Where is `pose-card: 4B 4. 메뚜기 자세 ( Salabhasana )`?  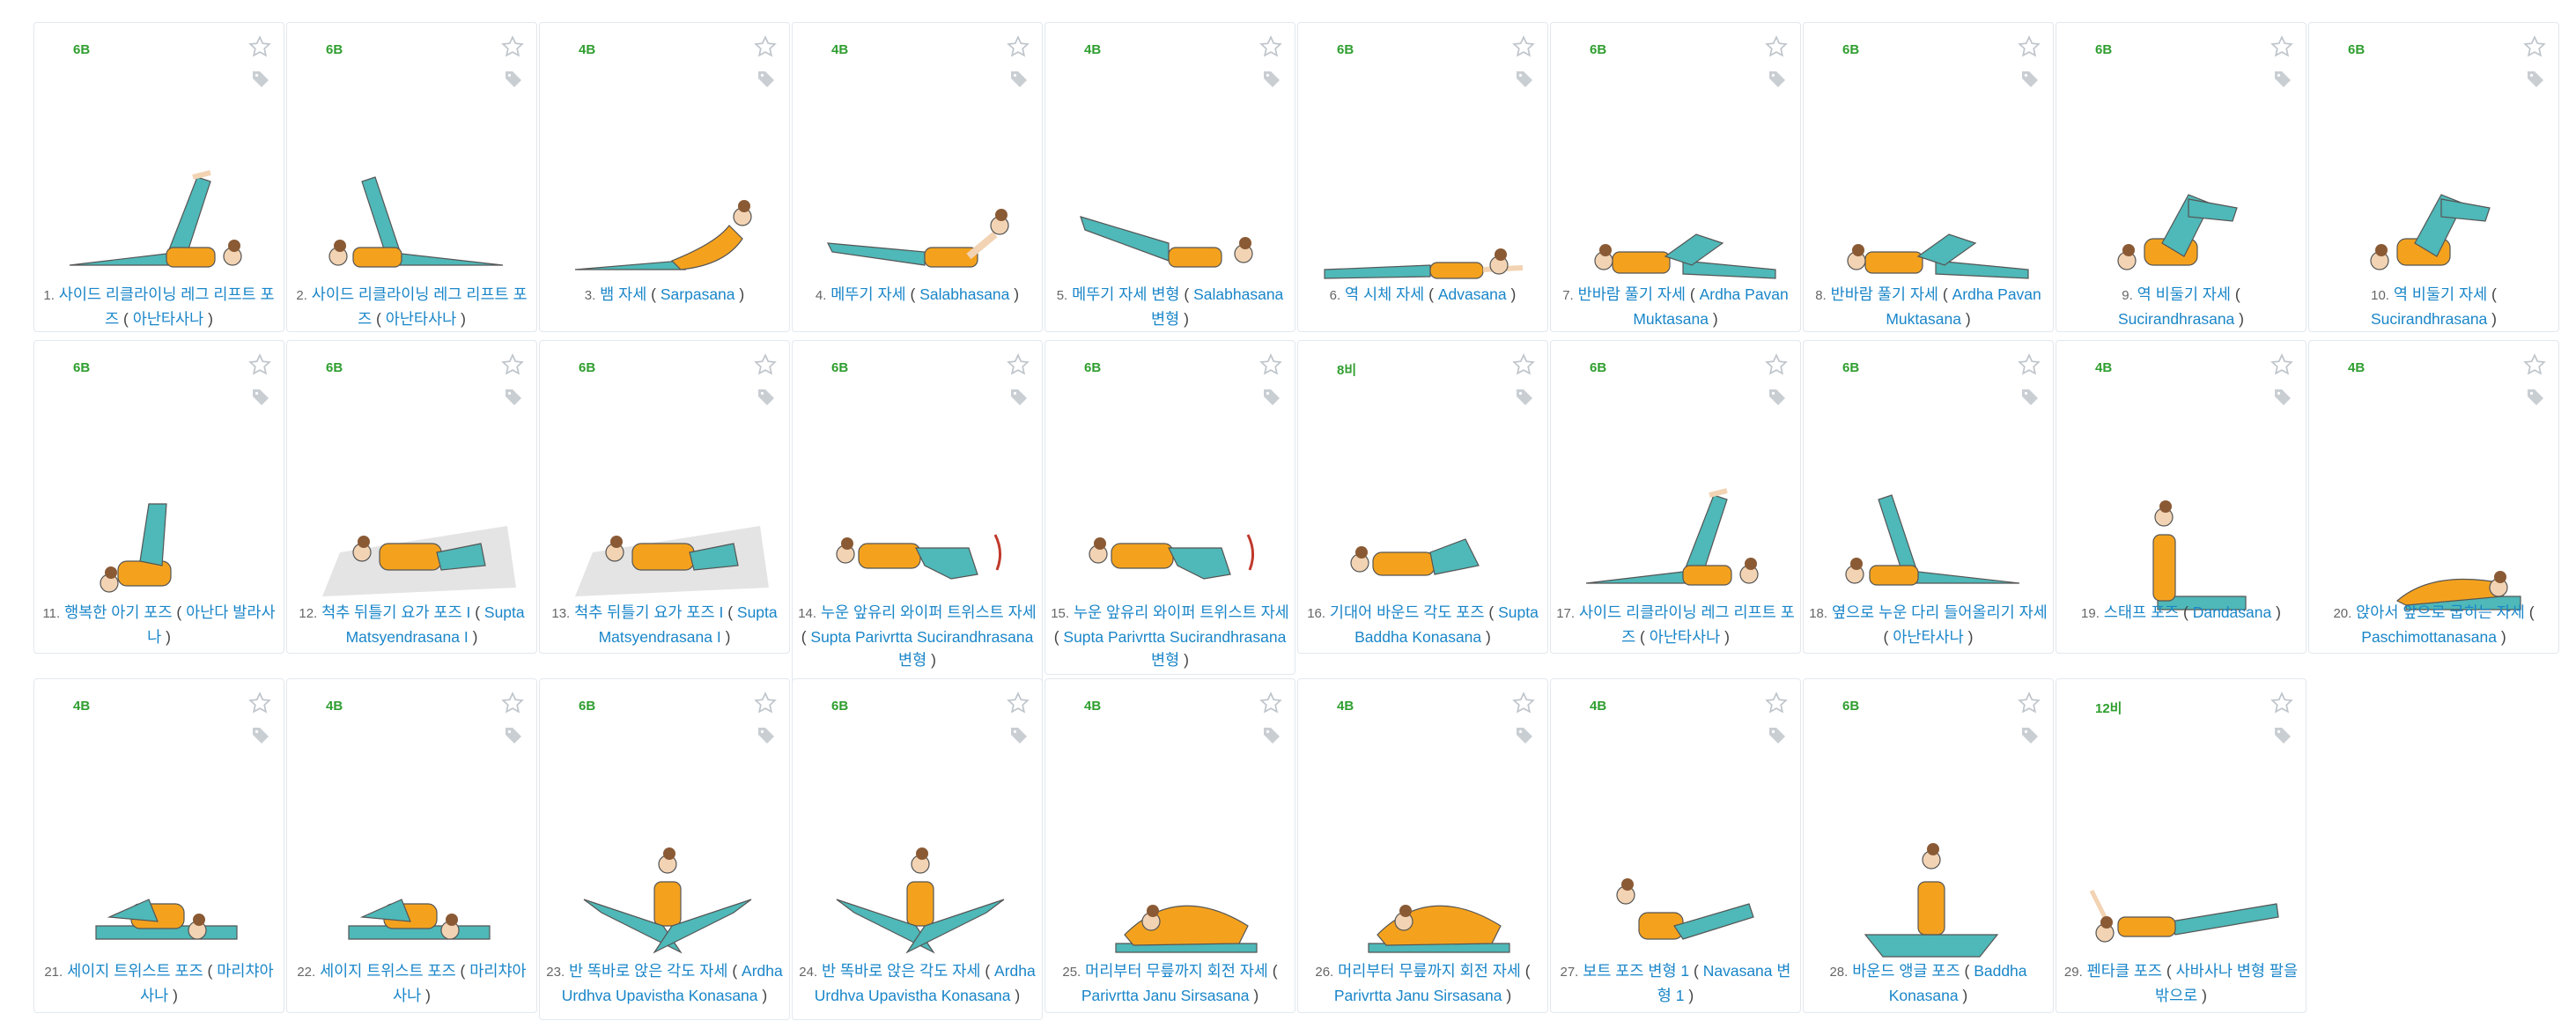 pose-card: 4B 4. 메뚜기 자세 ( Salabhasana ) is located at coordinates (917, 177).